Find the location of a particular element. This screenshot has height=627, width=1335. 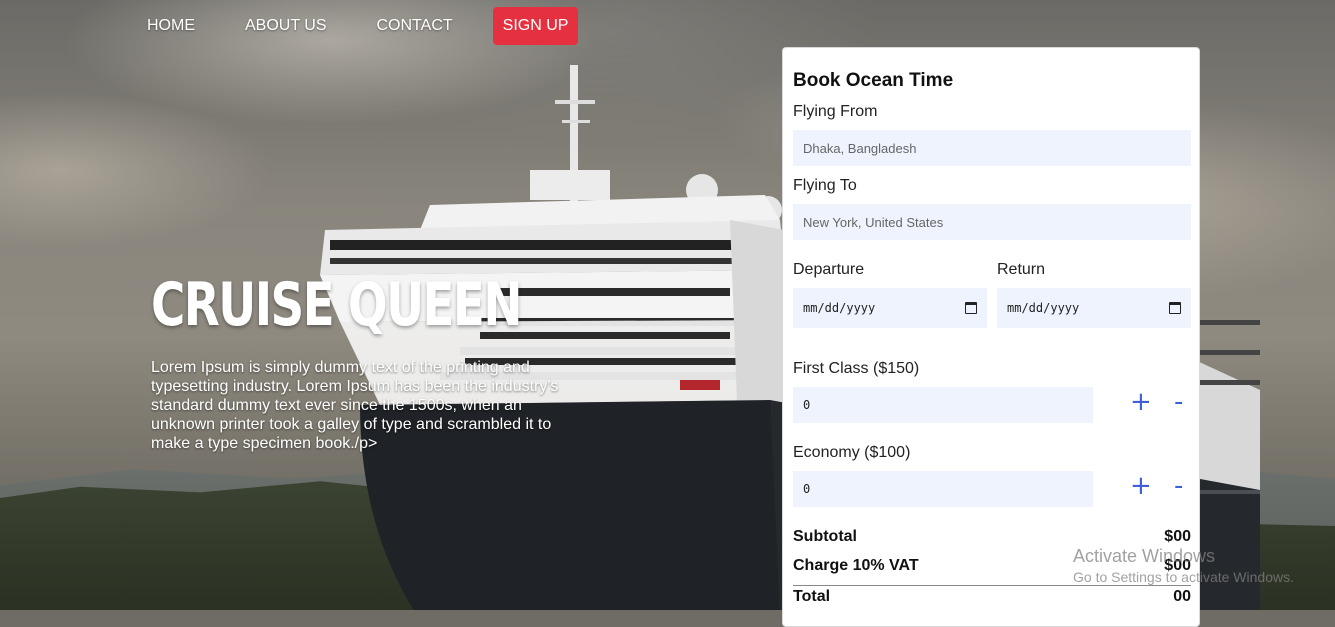

return-date-input: mm/dd/yyyy is located at coordinates (1094, 308).